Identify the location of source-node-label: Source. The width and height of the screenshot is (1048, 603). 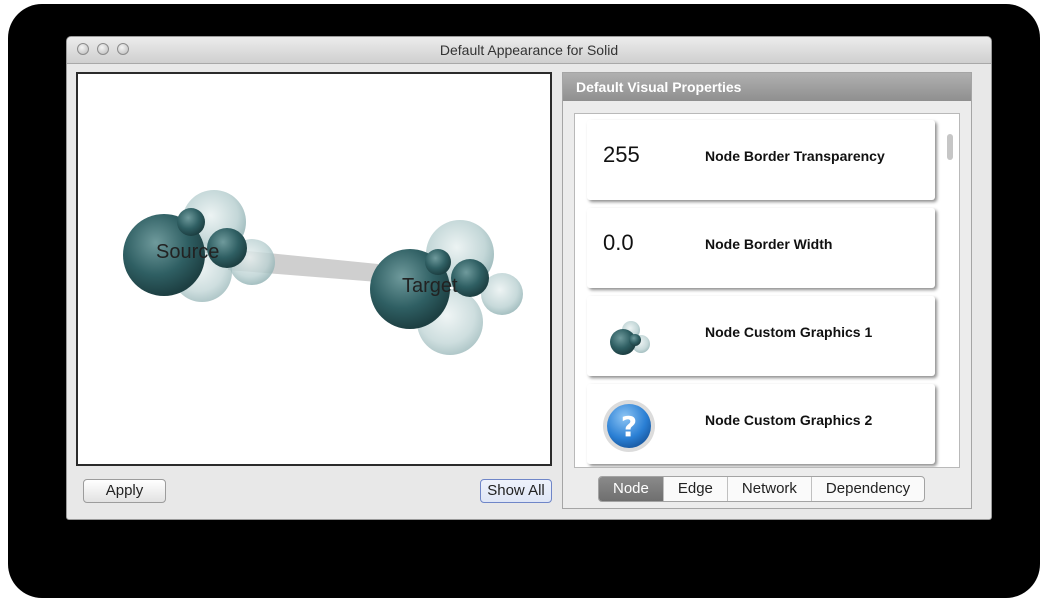
(188, 252).